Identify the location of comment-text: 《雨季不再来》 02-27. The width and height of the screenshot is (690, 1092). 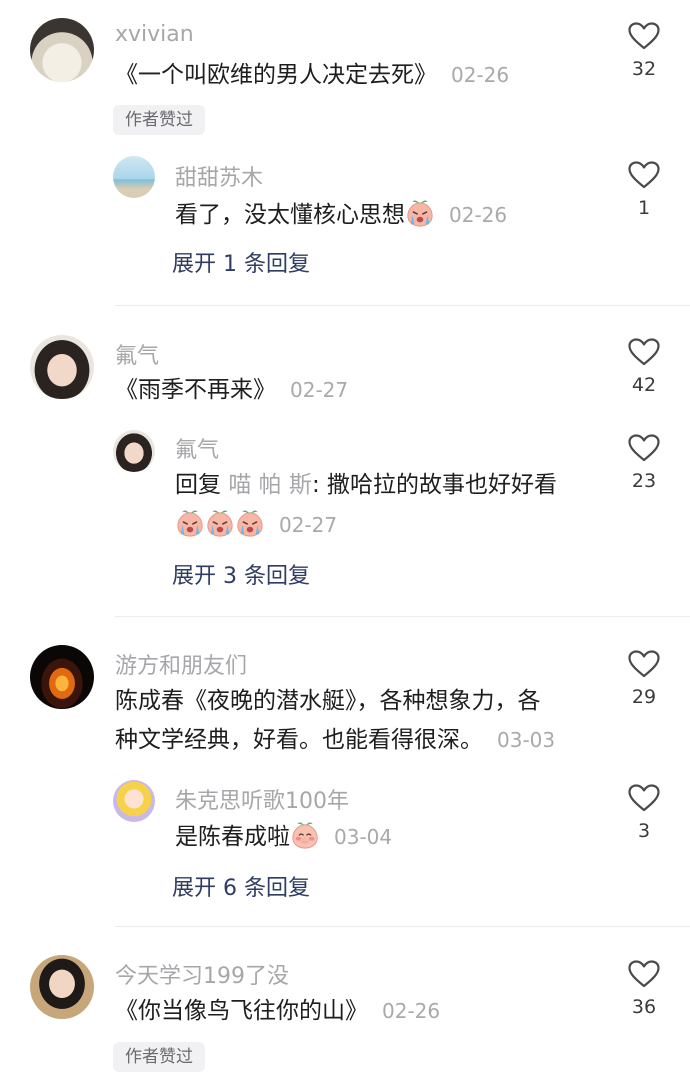
(231, 390).